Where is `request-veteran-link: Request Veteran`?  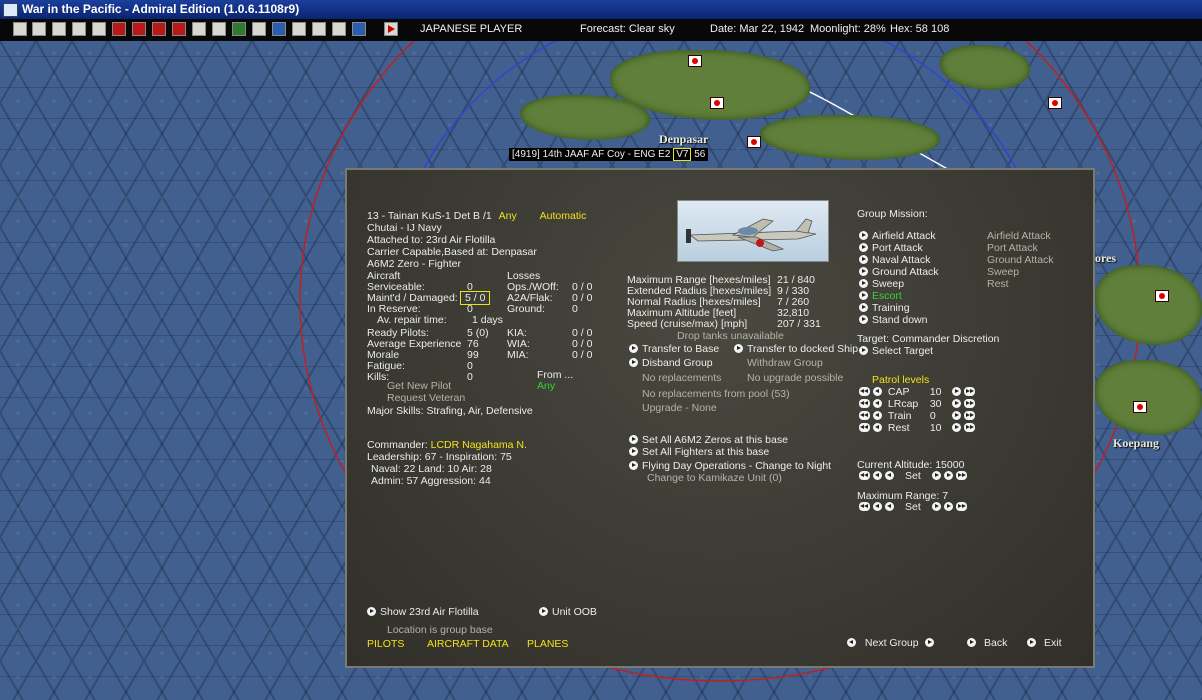 request-veteran-link: Request Veteran is located at coordinates (426, 398).